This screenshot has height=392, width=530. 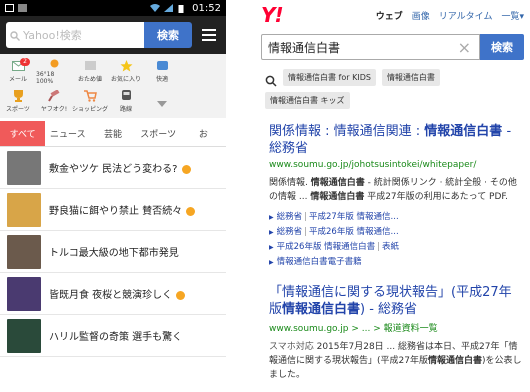 I want to click on traffic-icon, so click(x=162, y=66).